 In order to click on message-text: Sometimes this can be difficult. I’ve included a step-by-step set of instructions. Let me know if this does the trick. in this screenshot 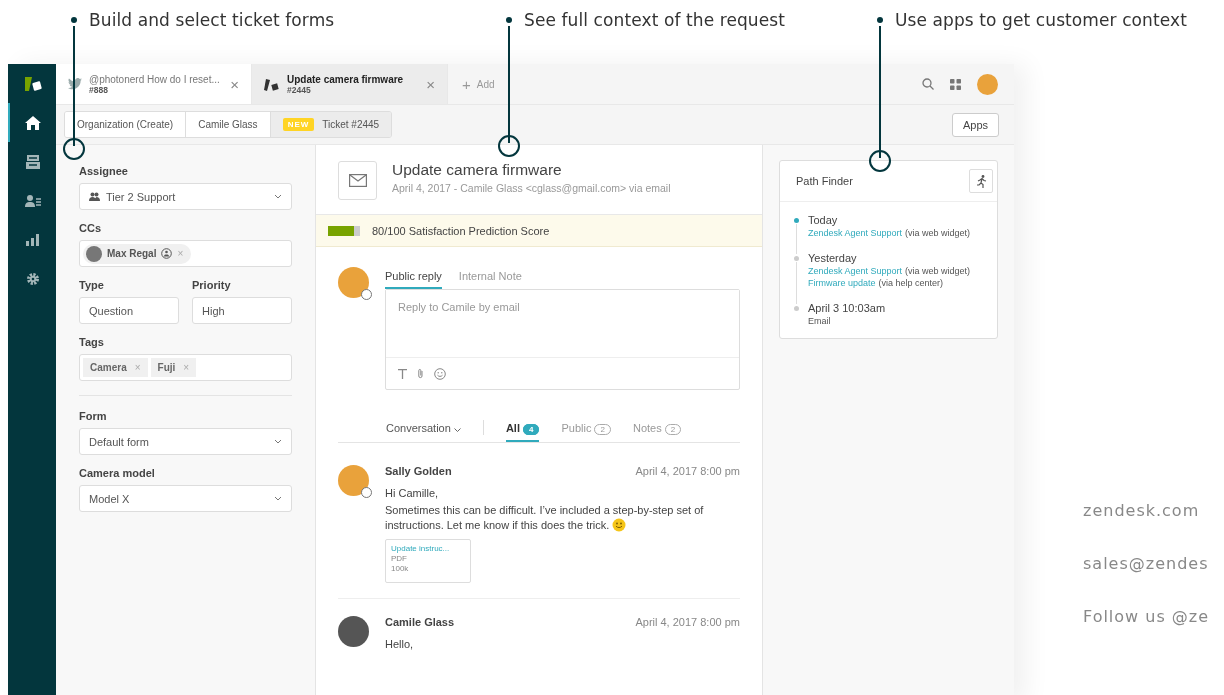, I will do `click(545, 518)`.